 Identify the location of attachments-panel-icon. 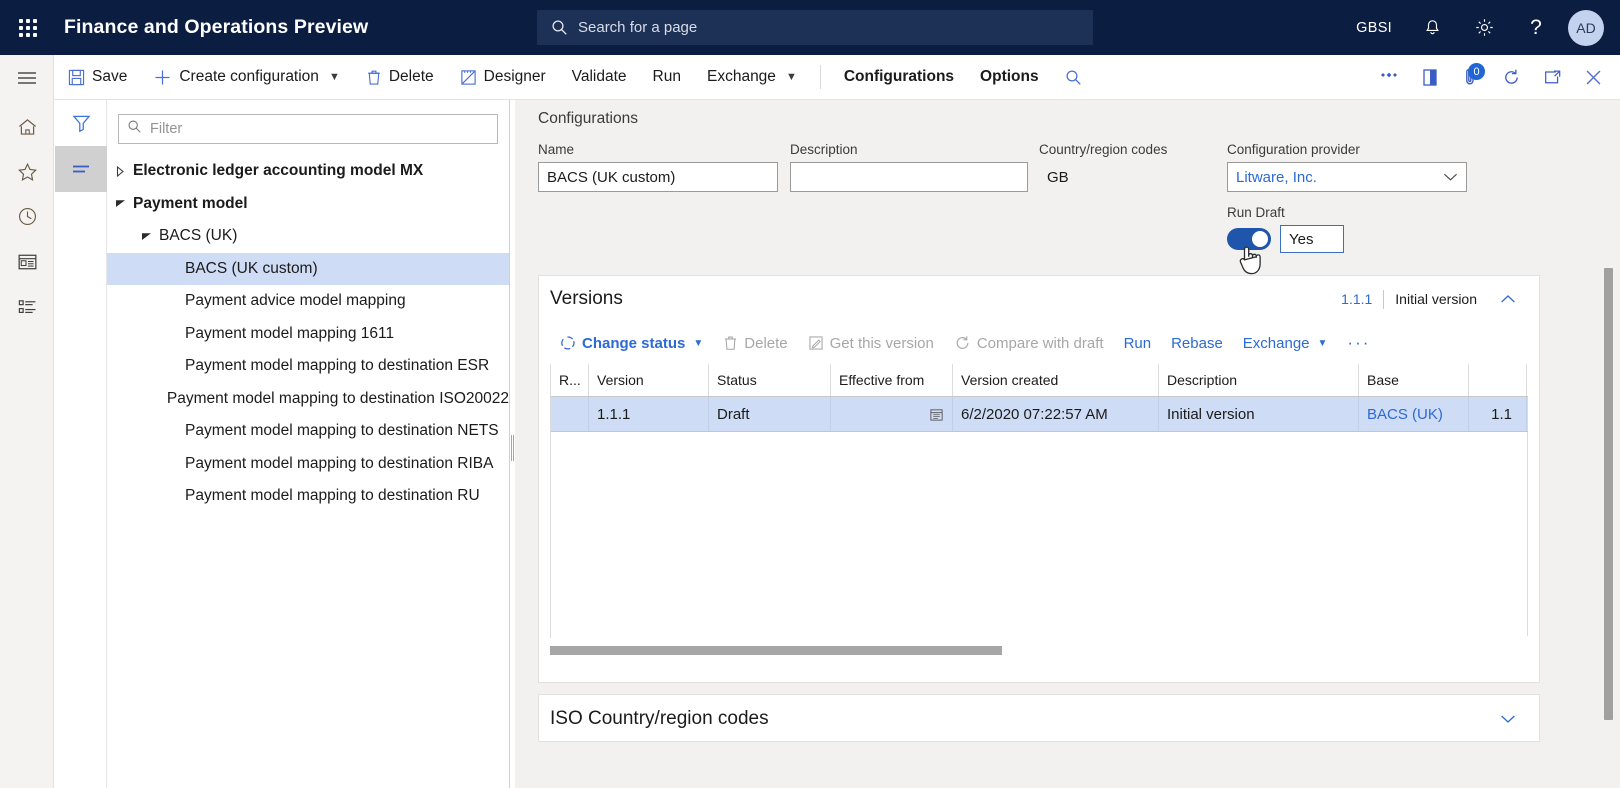
(1429, 77).